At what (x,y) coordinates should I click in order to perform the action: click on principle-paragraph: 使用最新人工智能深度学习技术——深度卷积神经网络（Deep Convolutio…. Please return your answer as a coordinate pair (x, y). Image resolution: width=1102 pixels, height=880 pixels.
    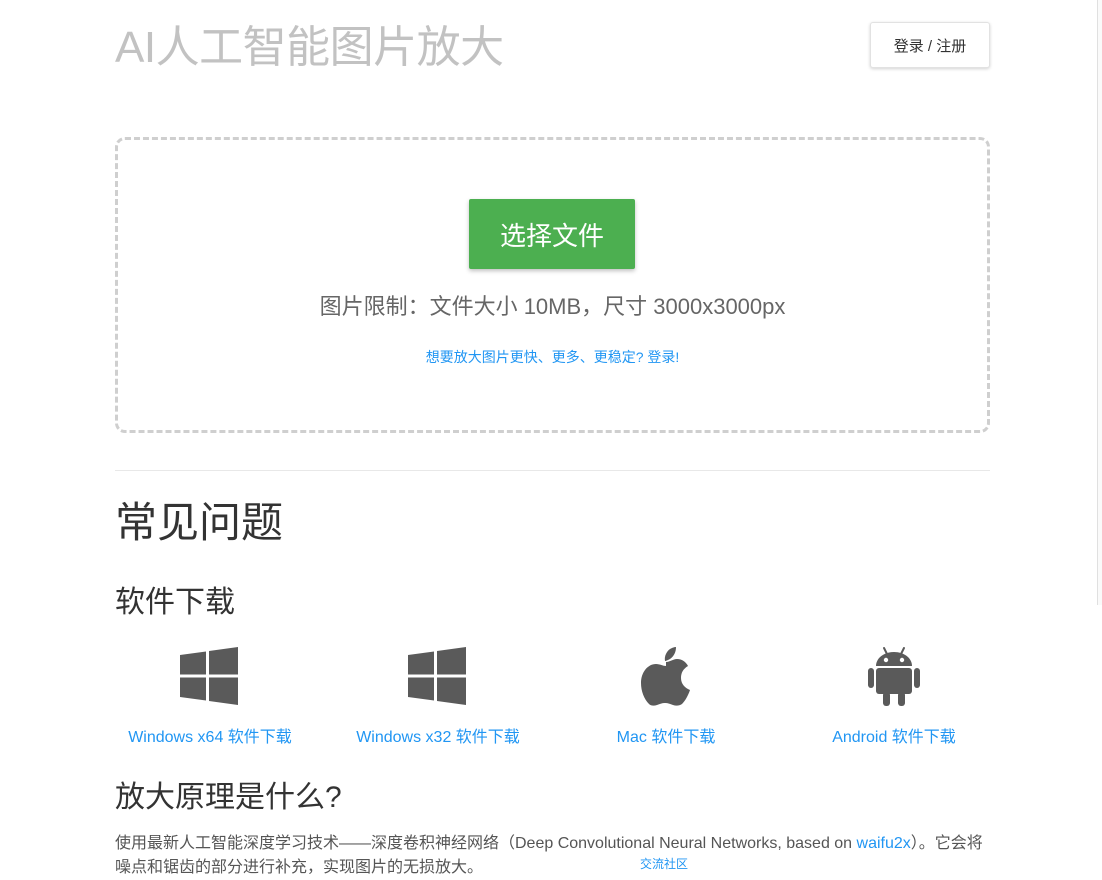
    Looking at the image, I should click on (552, 856).